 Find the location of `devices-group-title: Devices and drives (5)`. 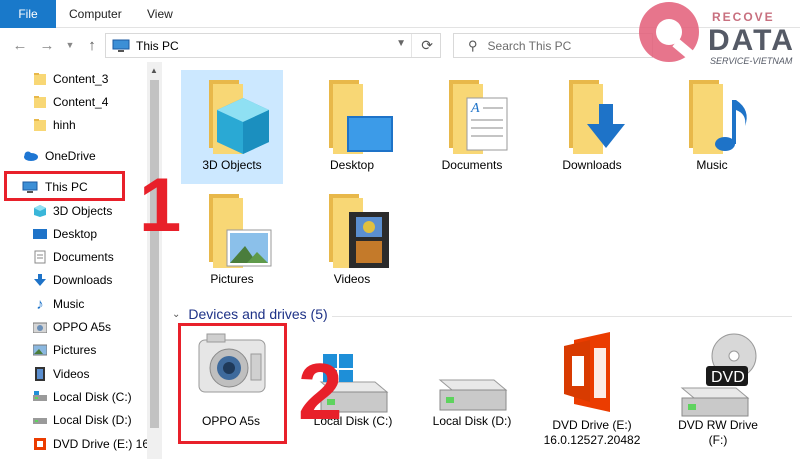

devices-group-title: Devices and drives (5) is located at coordinates (258, 314).